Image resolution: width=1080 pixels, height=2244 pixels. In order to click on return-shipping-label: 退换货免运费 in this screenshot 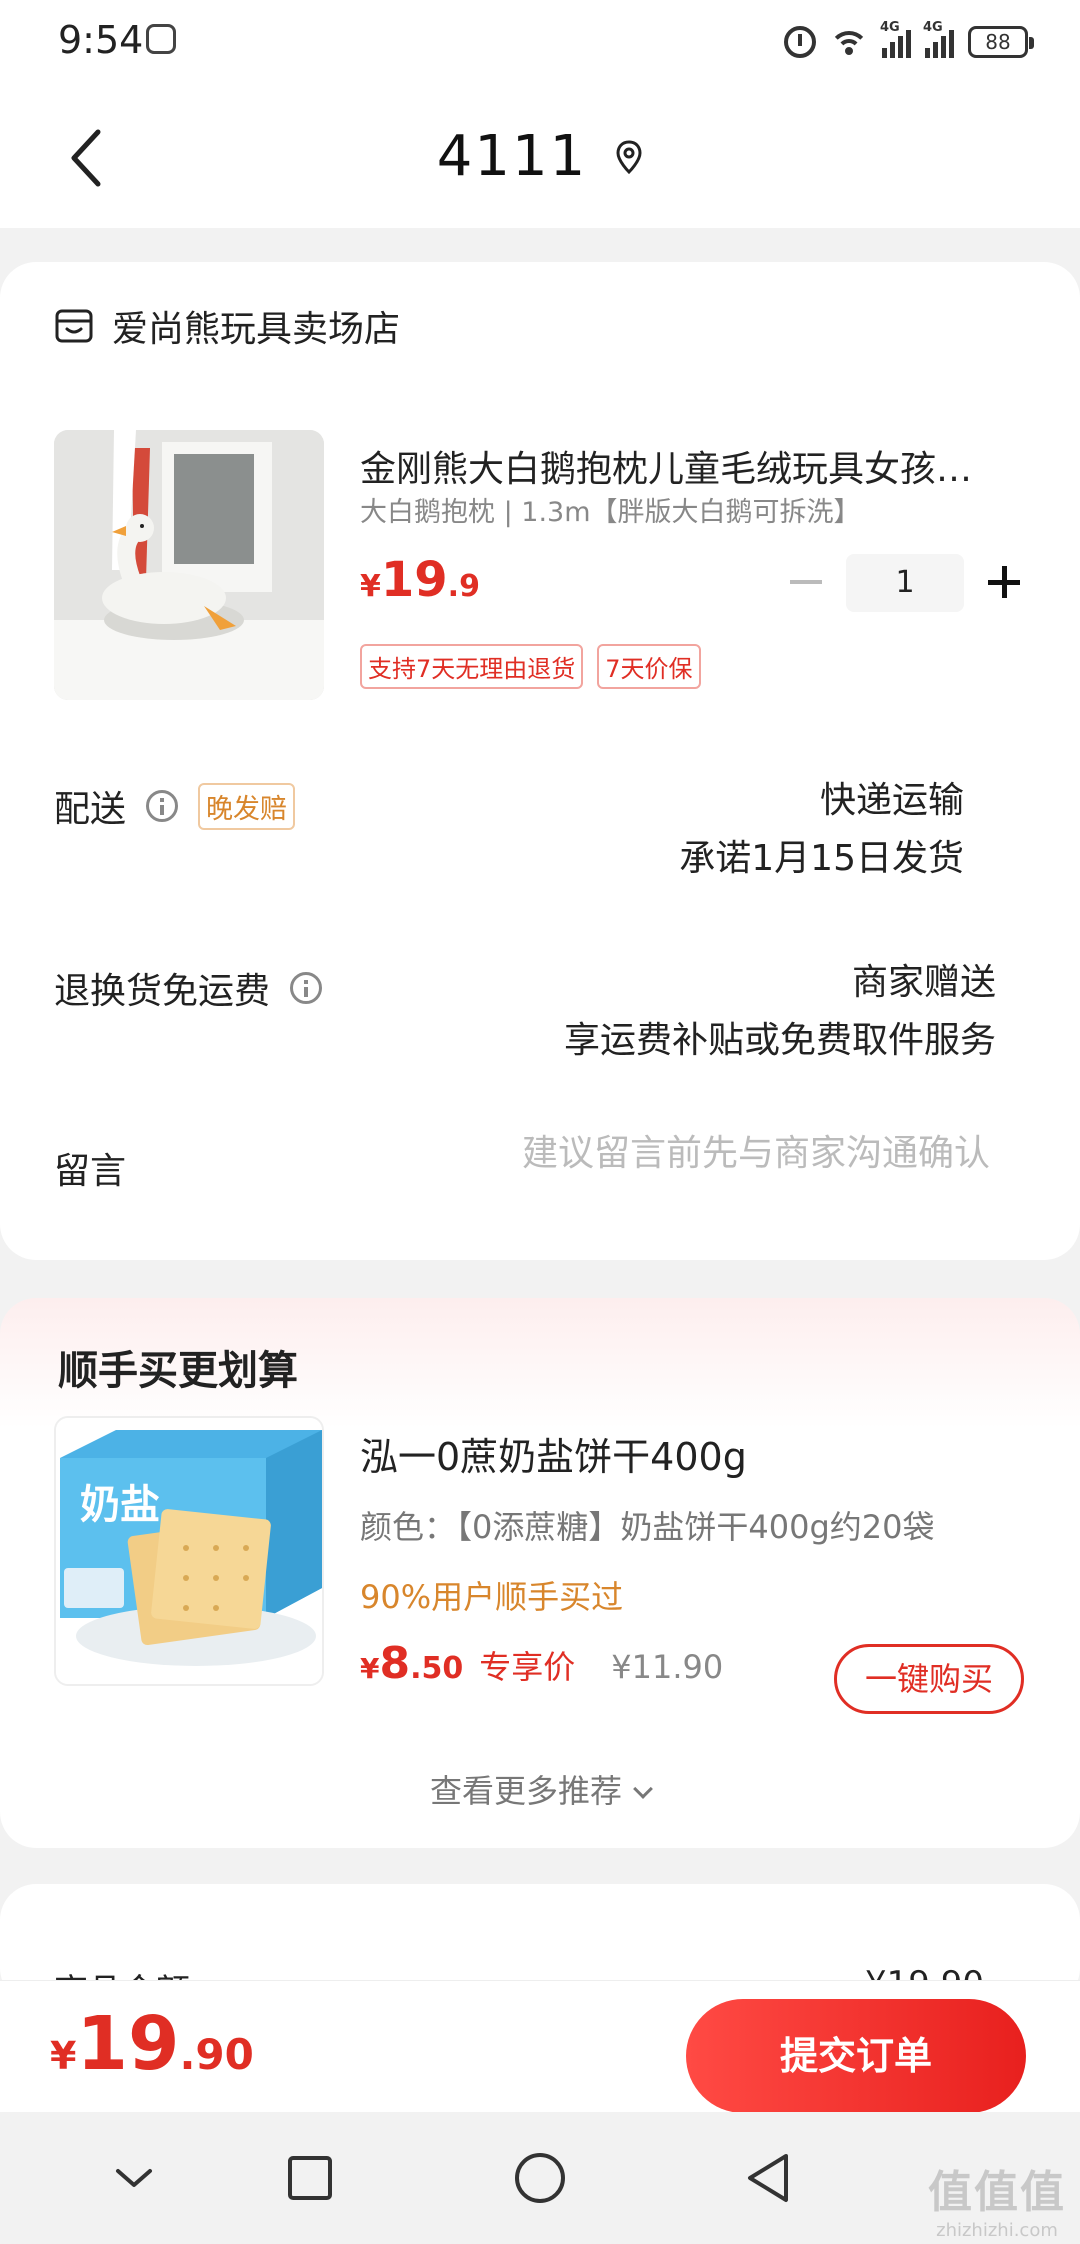, I will do `click(162, 991)`.